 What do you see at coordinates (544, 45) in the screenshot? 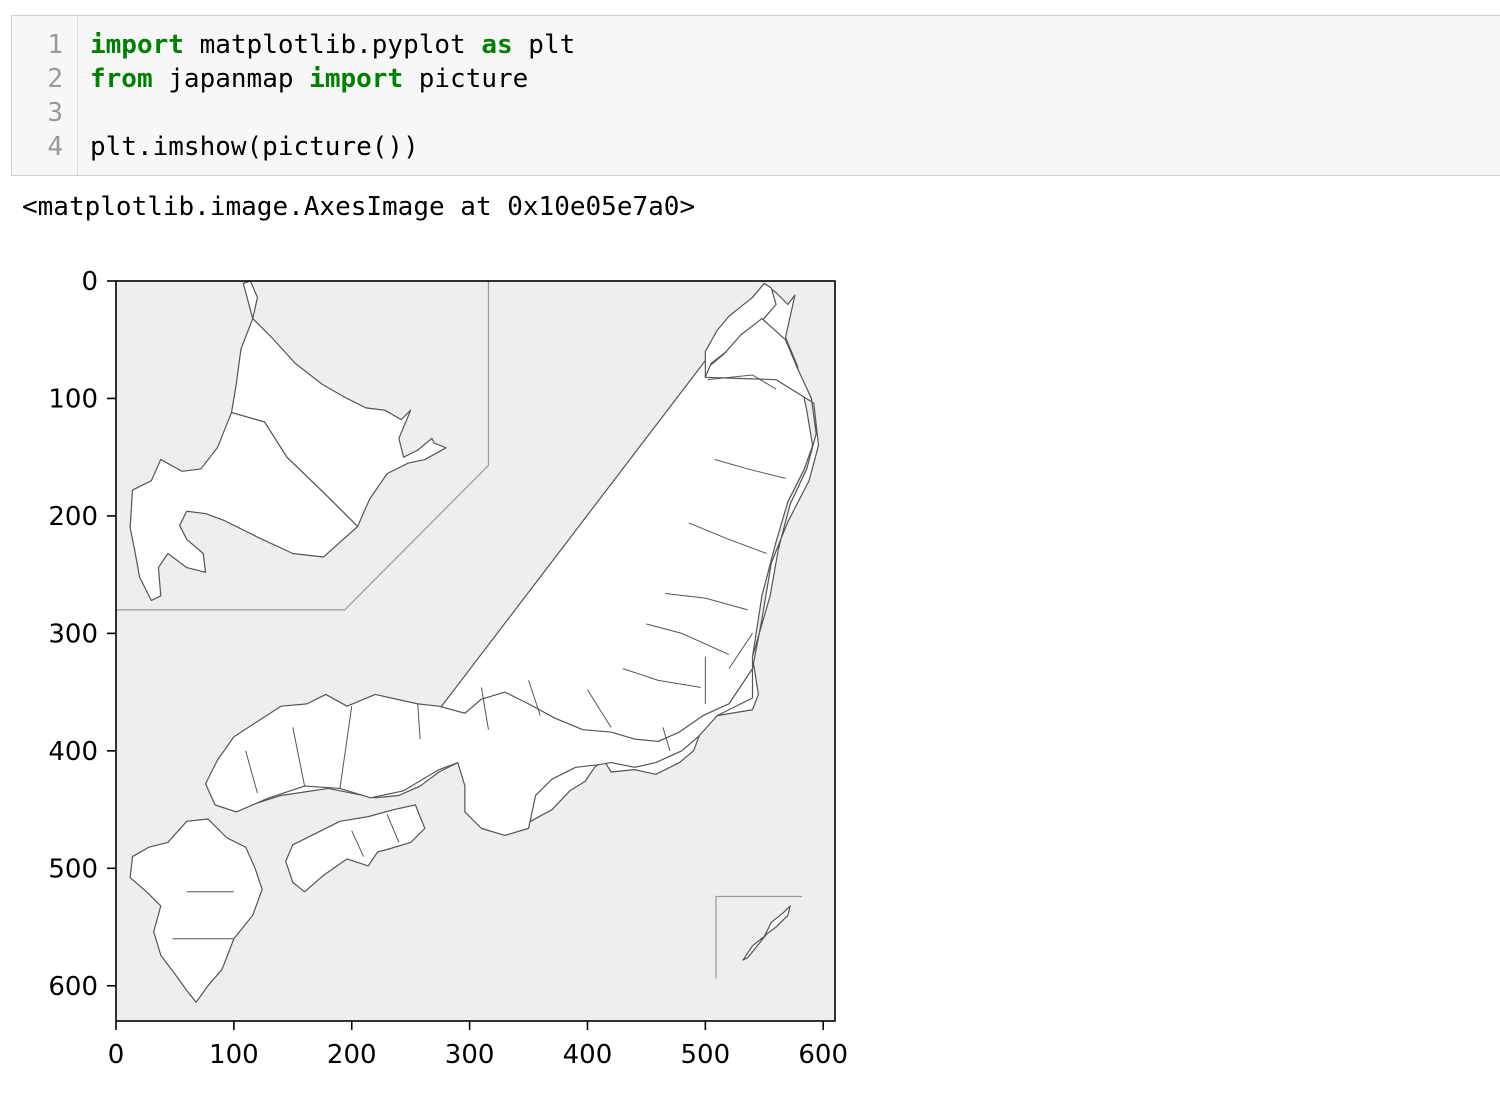
I see `code-text: plt` at bounding box center [544, 45].